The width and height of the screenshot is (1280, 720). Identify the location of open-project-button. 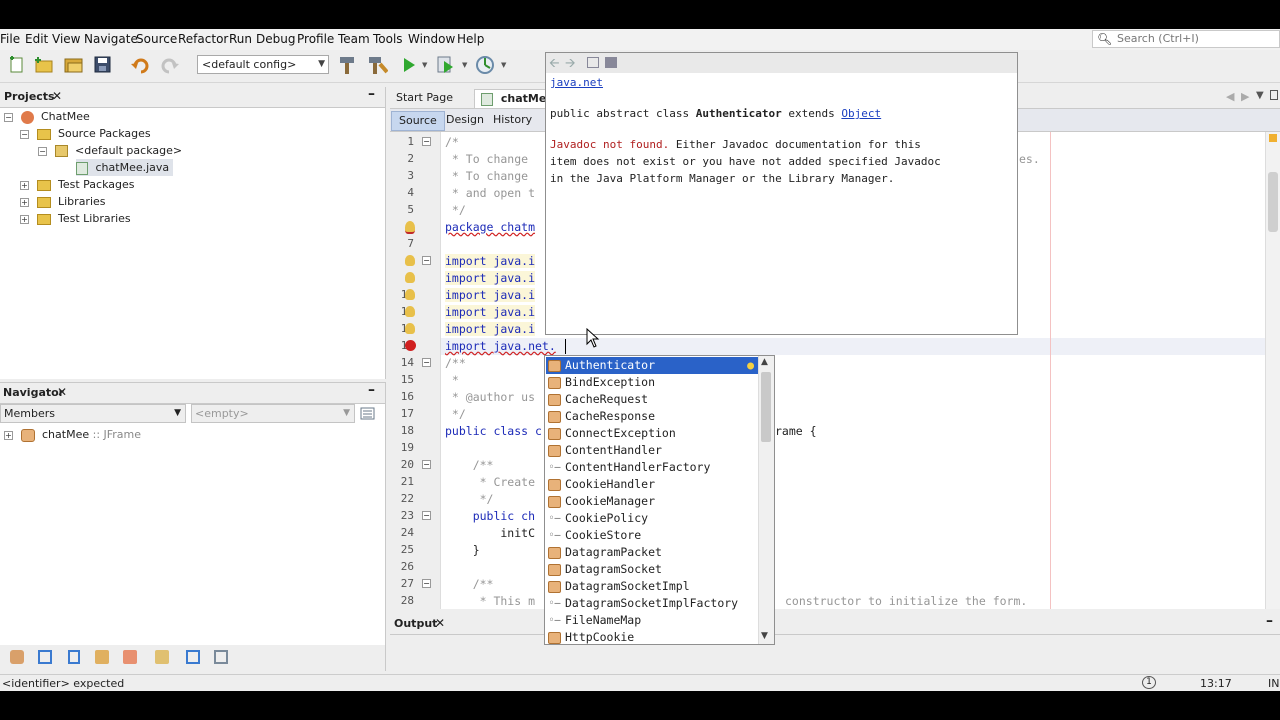
(74, 65).